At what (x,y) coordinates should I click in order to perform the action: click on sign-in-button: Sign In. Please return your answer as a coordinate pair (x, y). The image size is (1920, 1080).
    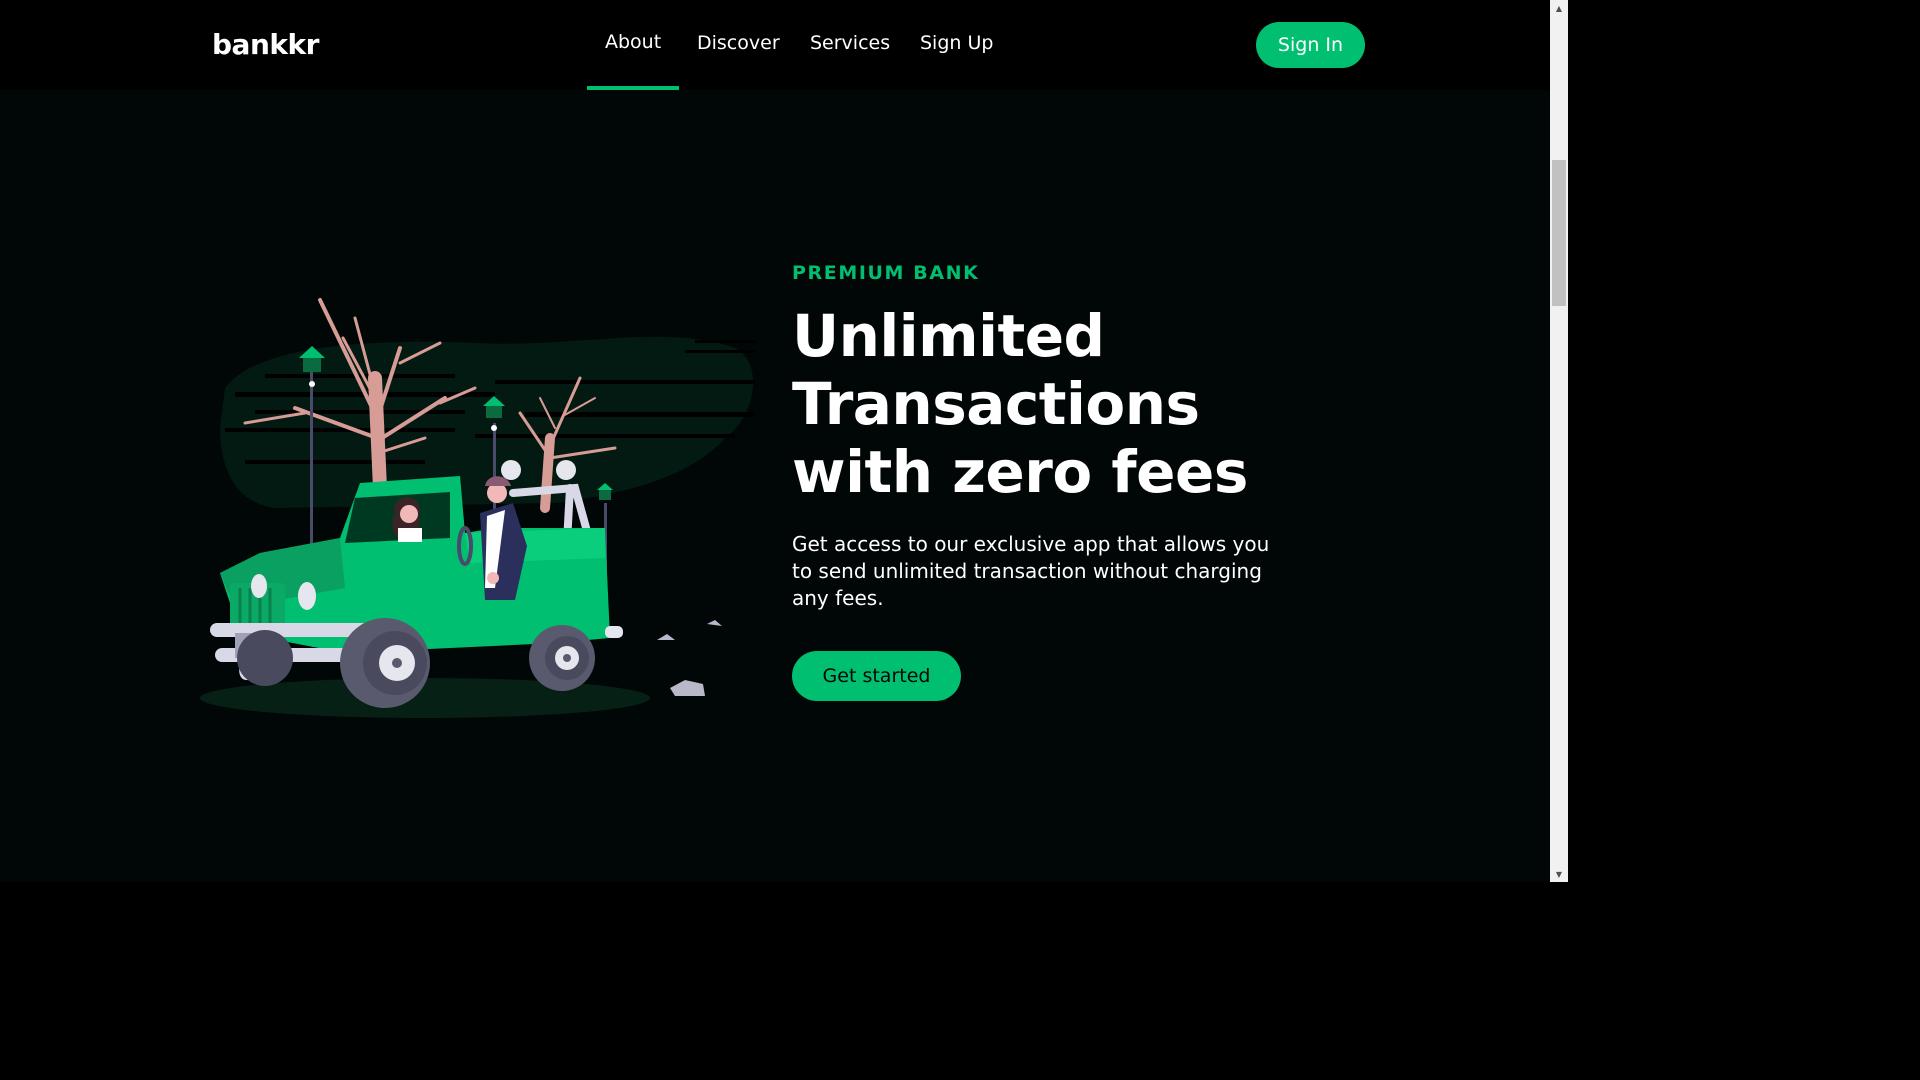
    Looking at the image, I should click on (1310, 45).